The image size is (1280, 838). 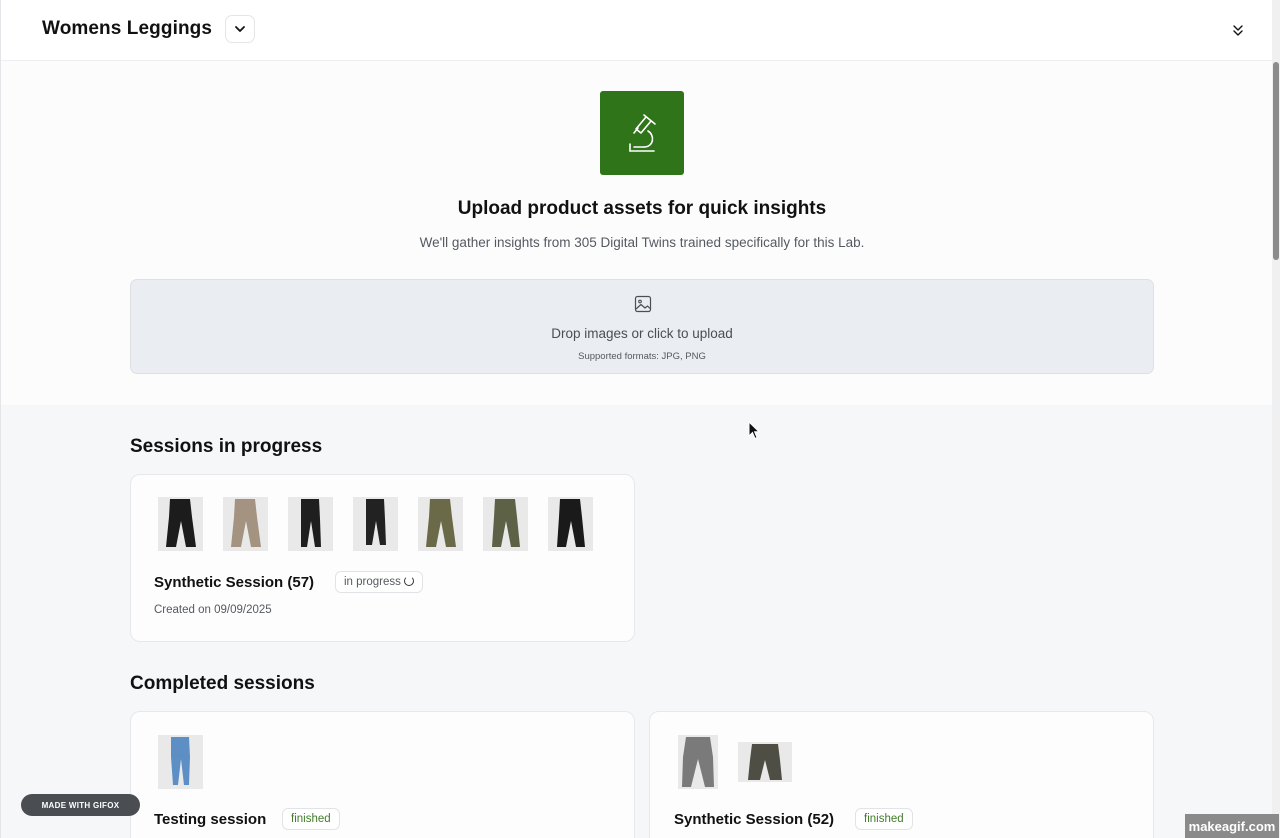 I want to click on lab-title: Womens Leggings, so click(x=127, y=28).